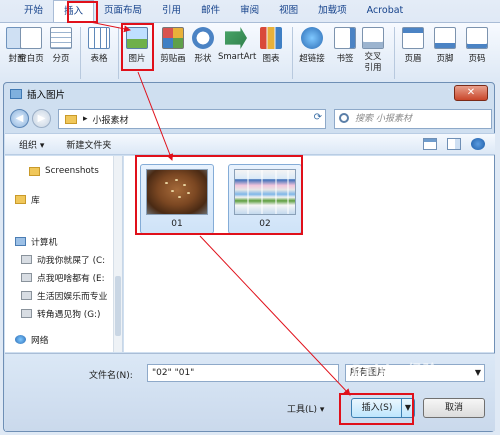  I want to click on tab-review: 审阅, so click(249, 11).